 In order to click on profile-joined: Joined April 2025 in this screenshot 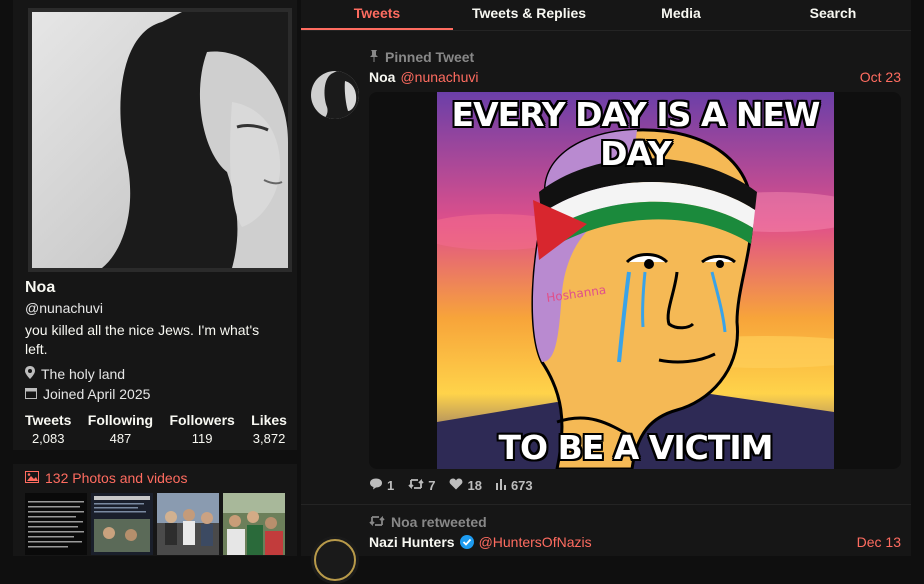, I will do `click(87, 394)`.